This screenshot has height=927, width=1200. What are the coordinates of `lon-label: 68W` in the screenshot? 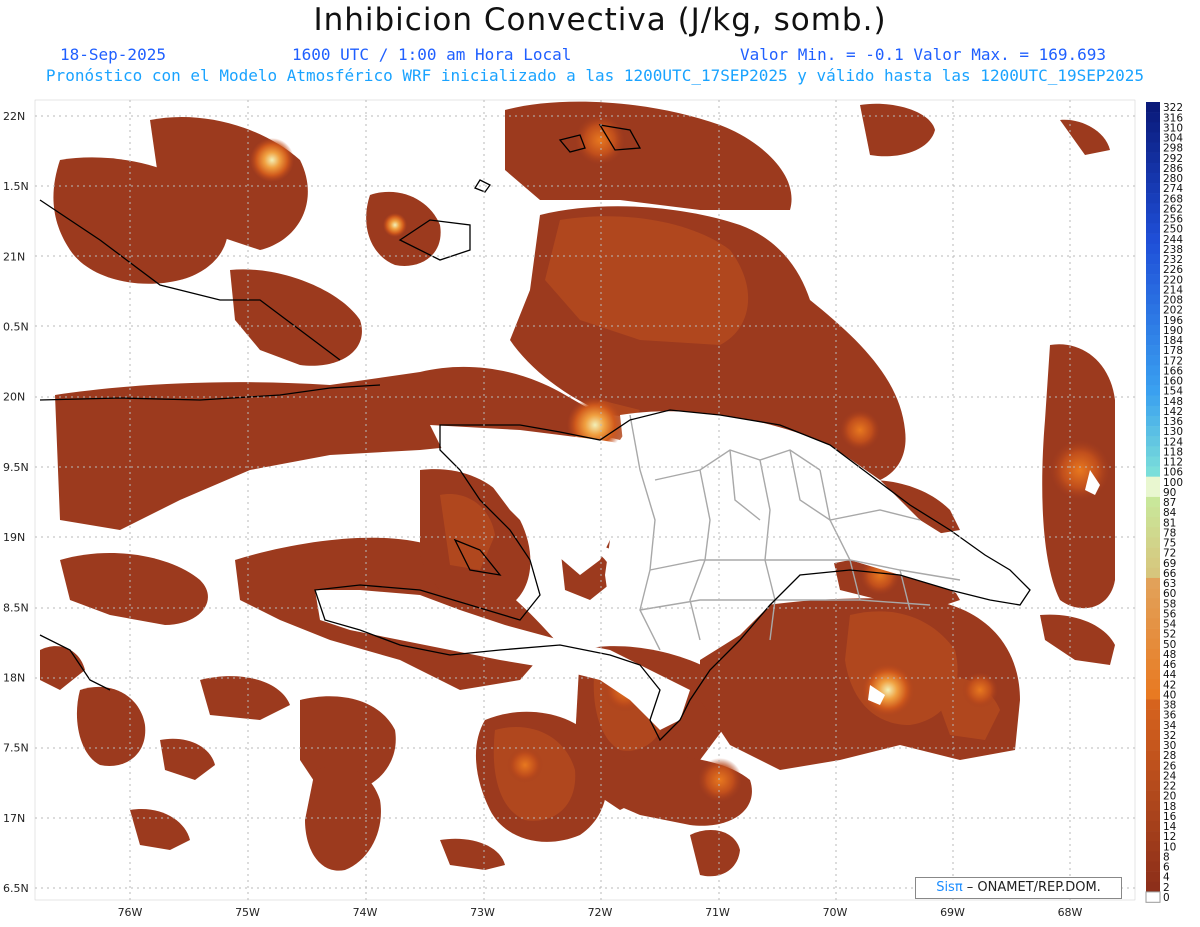 It's located at (1070, 912).